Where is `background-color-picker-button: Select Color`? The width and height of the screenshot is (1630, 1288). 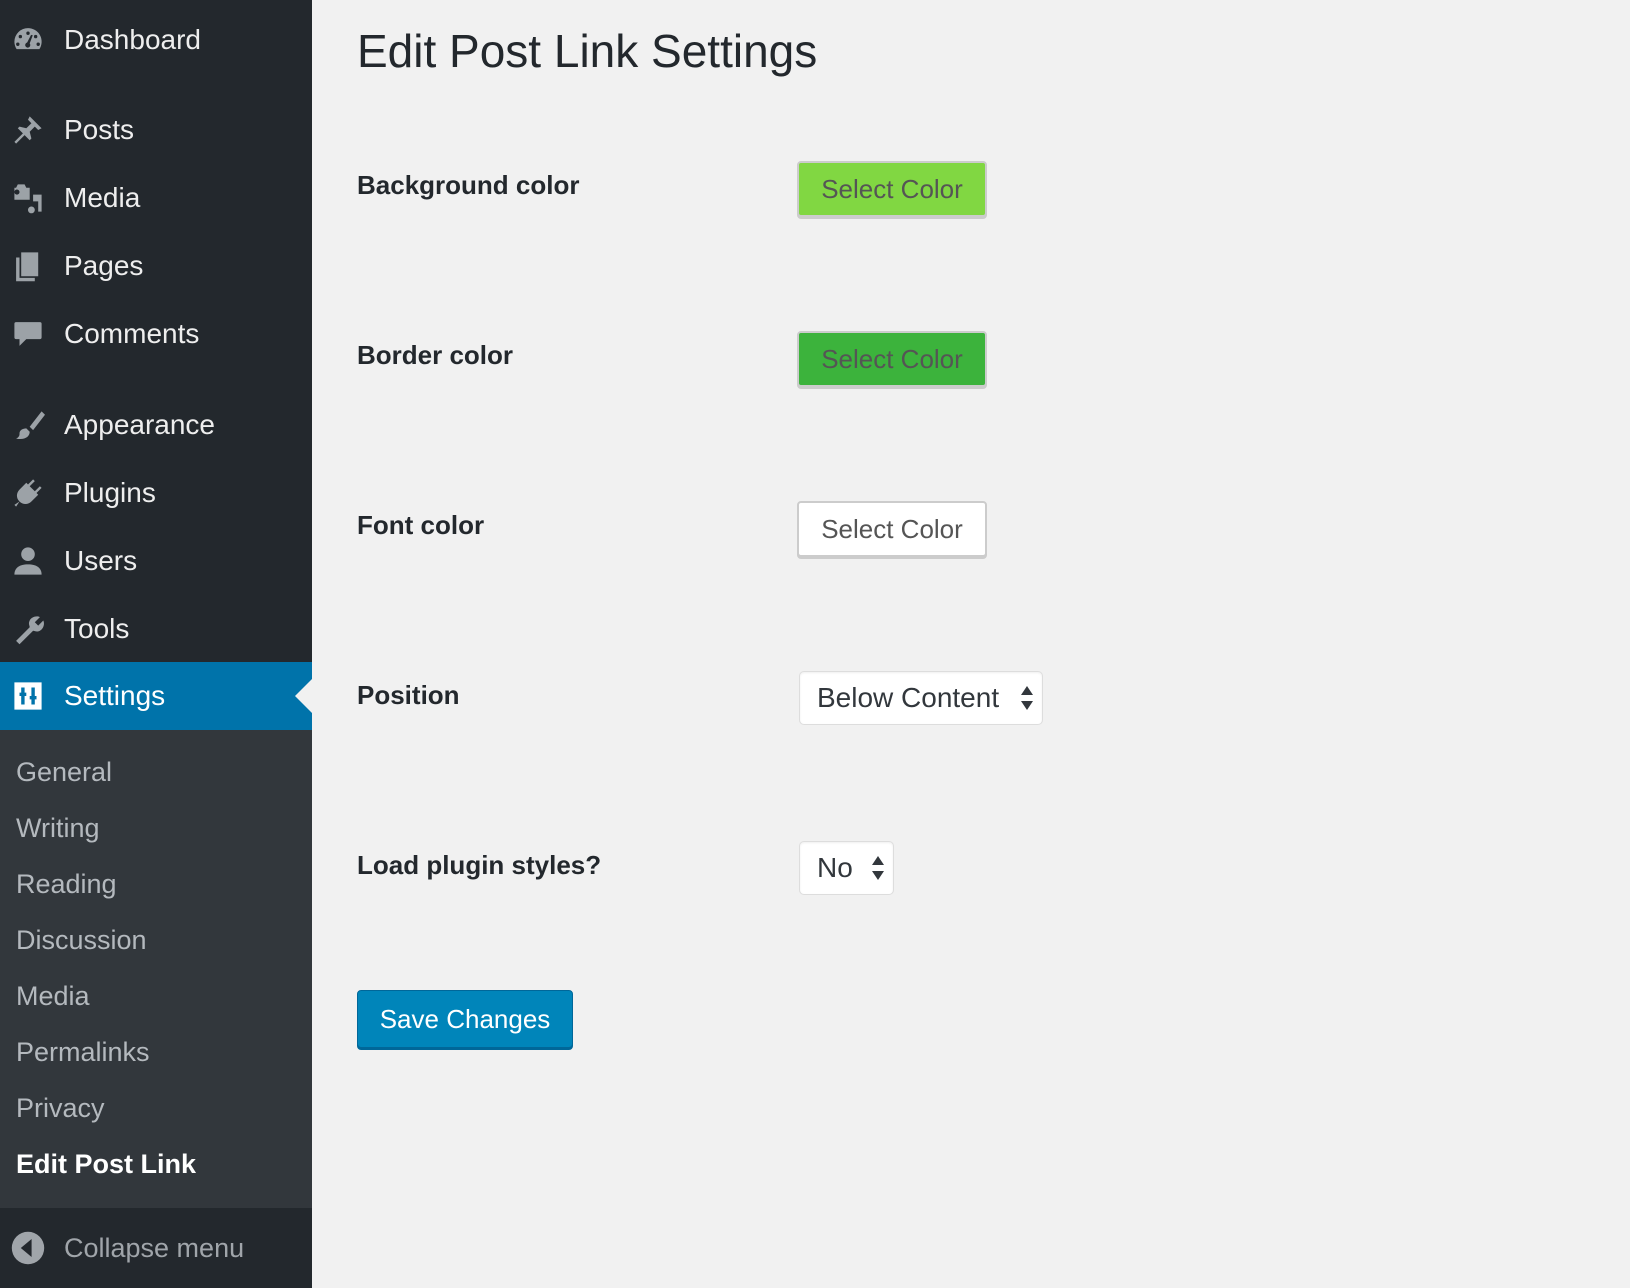 background-color-picker-button: Select Color is located at coordinates (892, 189).